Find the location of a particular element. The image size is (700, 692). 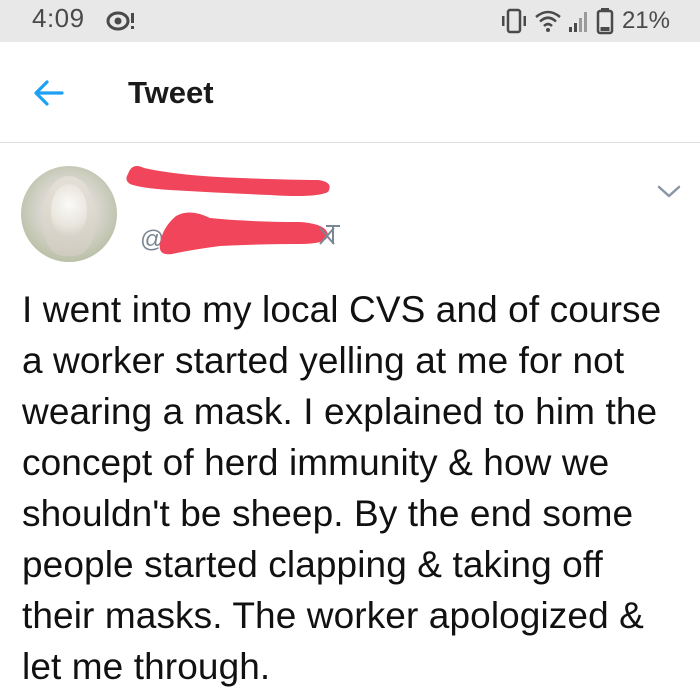

avatar is located at coordinates (69, 214).